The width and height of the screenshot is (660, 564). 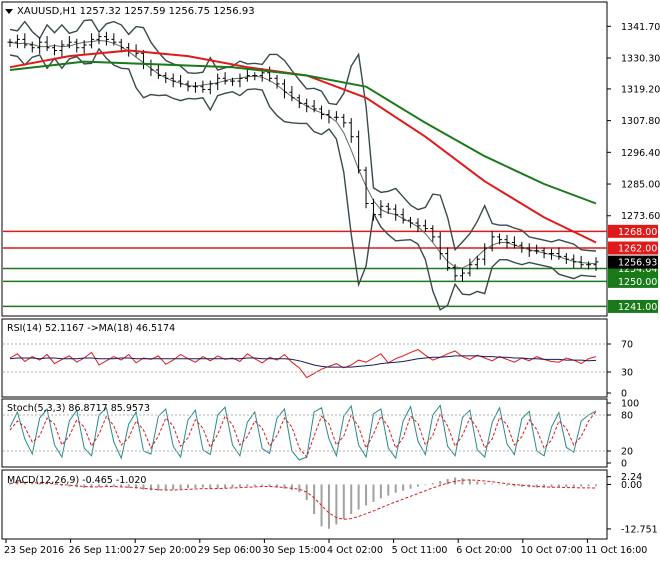 What do you see at coordinates (100, 550) in the screenshot?
I see `time-tick-label: 26 Sep 11:00` at bounding box center [100, 550].